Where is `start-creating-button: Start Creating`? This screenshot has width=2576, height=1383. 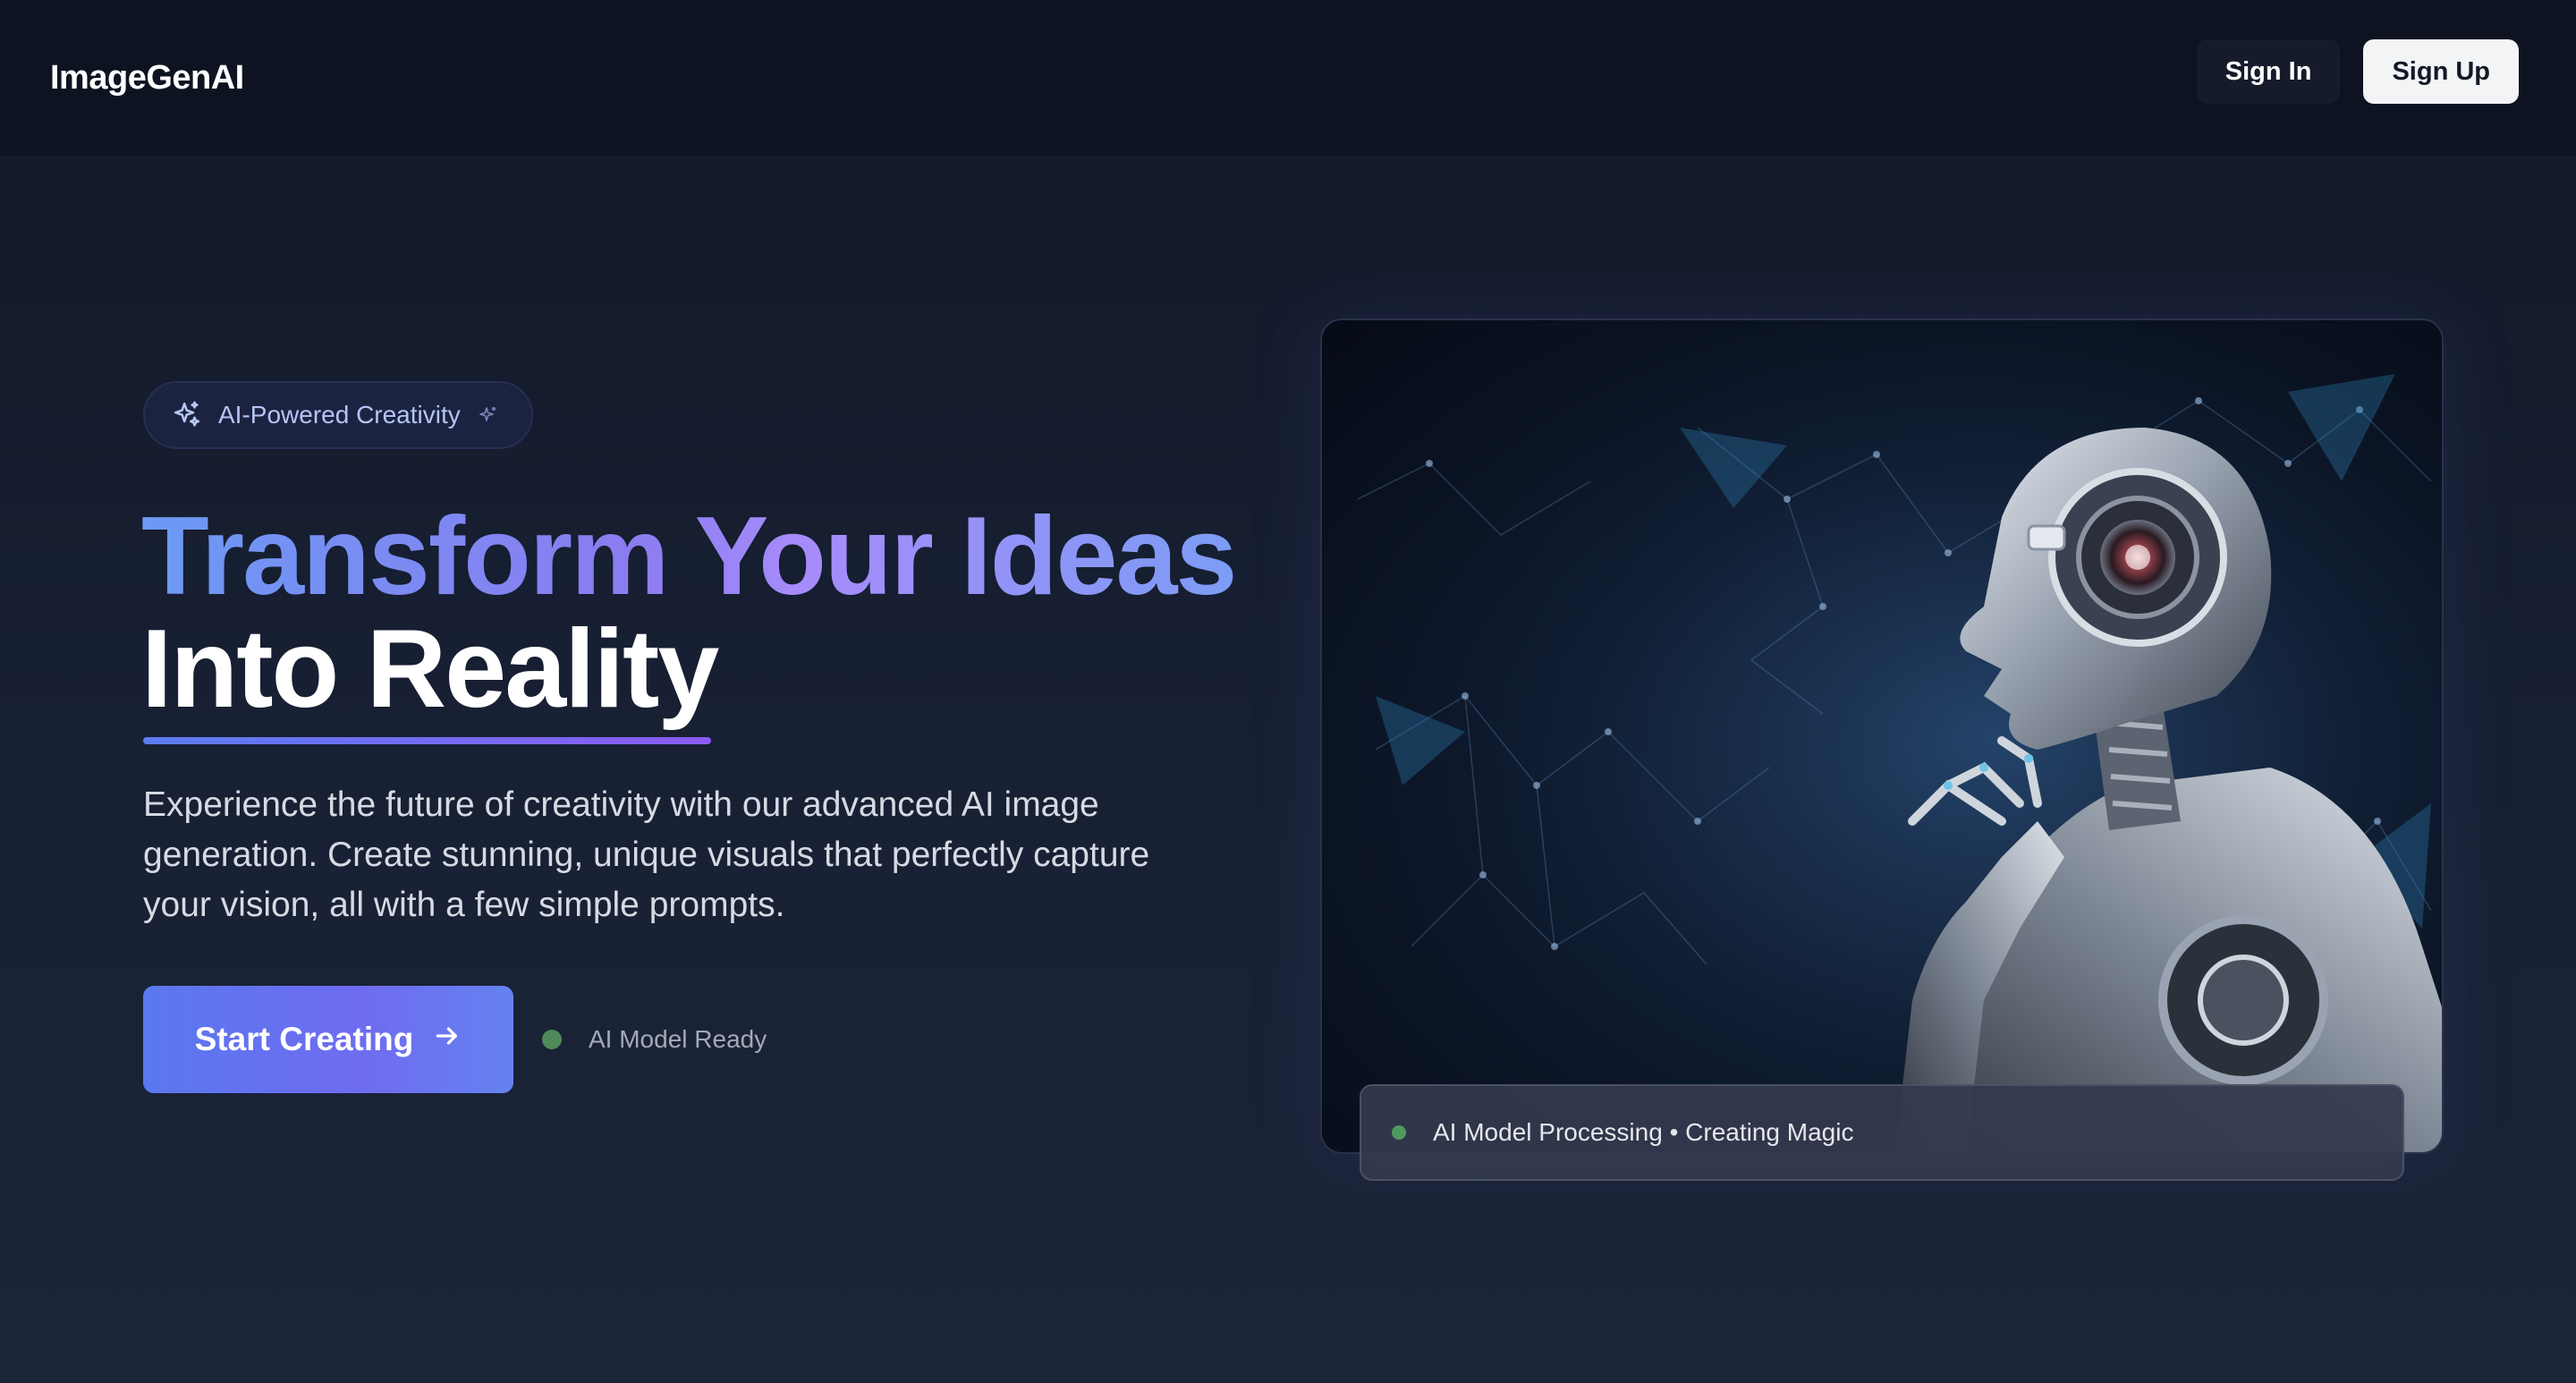
start-creating-button: Start Creating is located at coordinates (328, 1040).